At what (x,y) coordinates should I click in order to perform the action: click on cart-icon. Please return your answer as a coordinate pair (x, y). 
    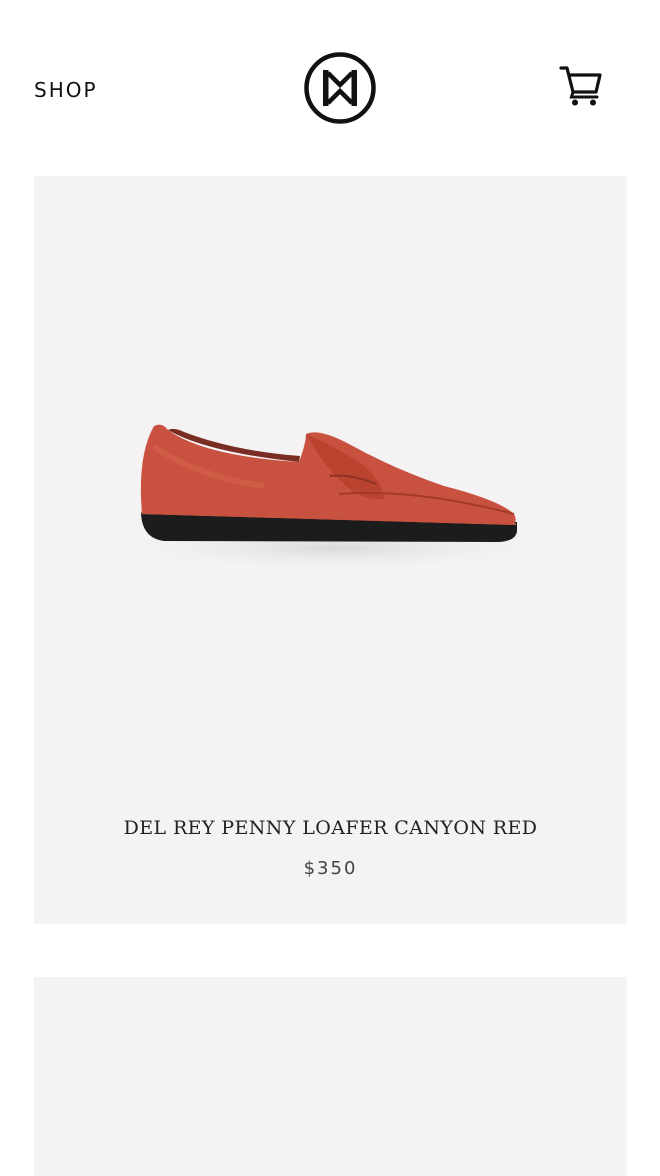
    Looking at the image, I should click on (581, 85).